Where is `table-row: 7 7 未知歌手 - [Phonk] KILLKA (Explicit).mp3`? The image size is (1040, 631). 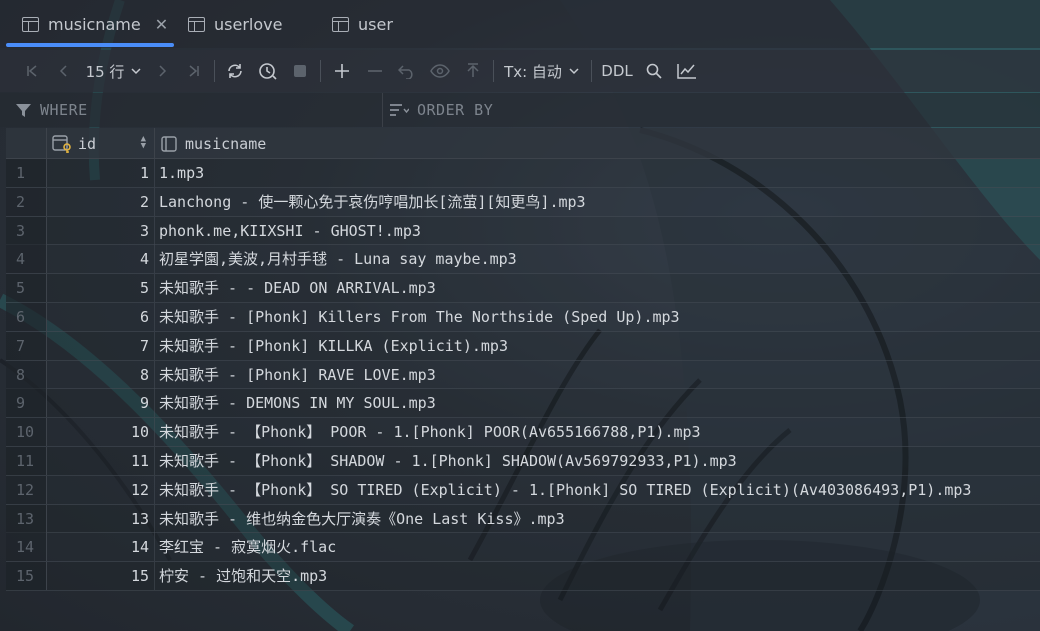 table-row: 7 7 未知歌手 - [Phonk] KILLKA (Explicit).mp3 is located at coordinates (523, 346).